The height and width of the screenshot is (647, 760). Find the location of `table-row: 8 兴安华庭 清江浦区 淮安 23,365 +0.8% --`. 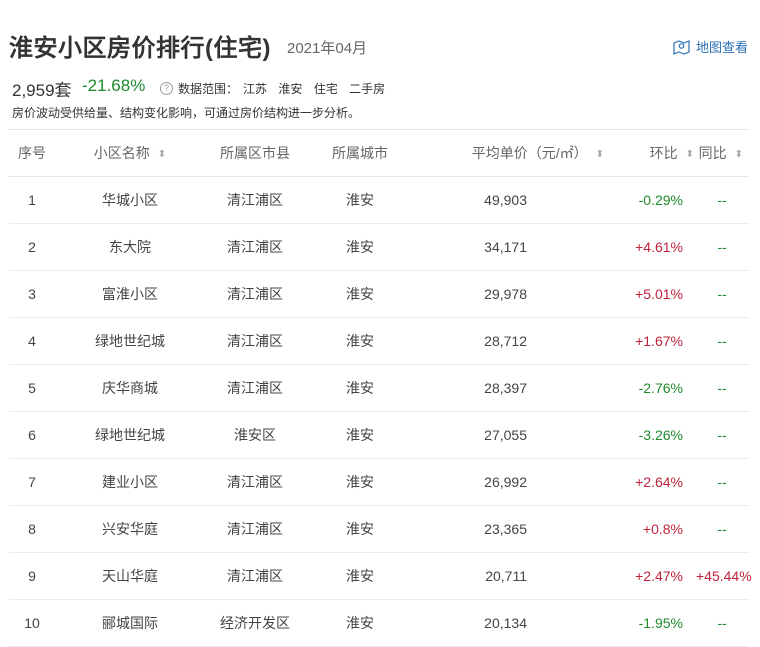

table-row: 8 兴安华庭 清江浦区 淮安 23,365 +0.8% -- is located at coordinates (379, 529).